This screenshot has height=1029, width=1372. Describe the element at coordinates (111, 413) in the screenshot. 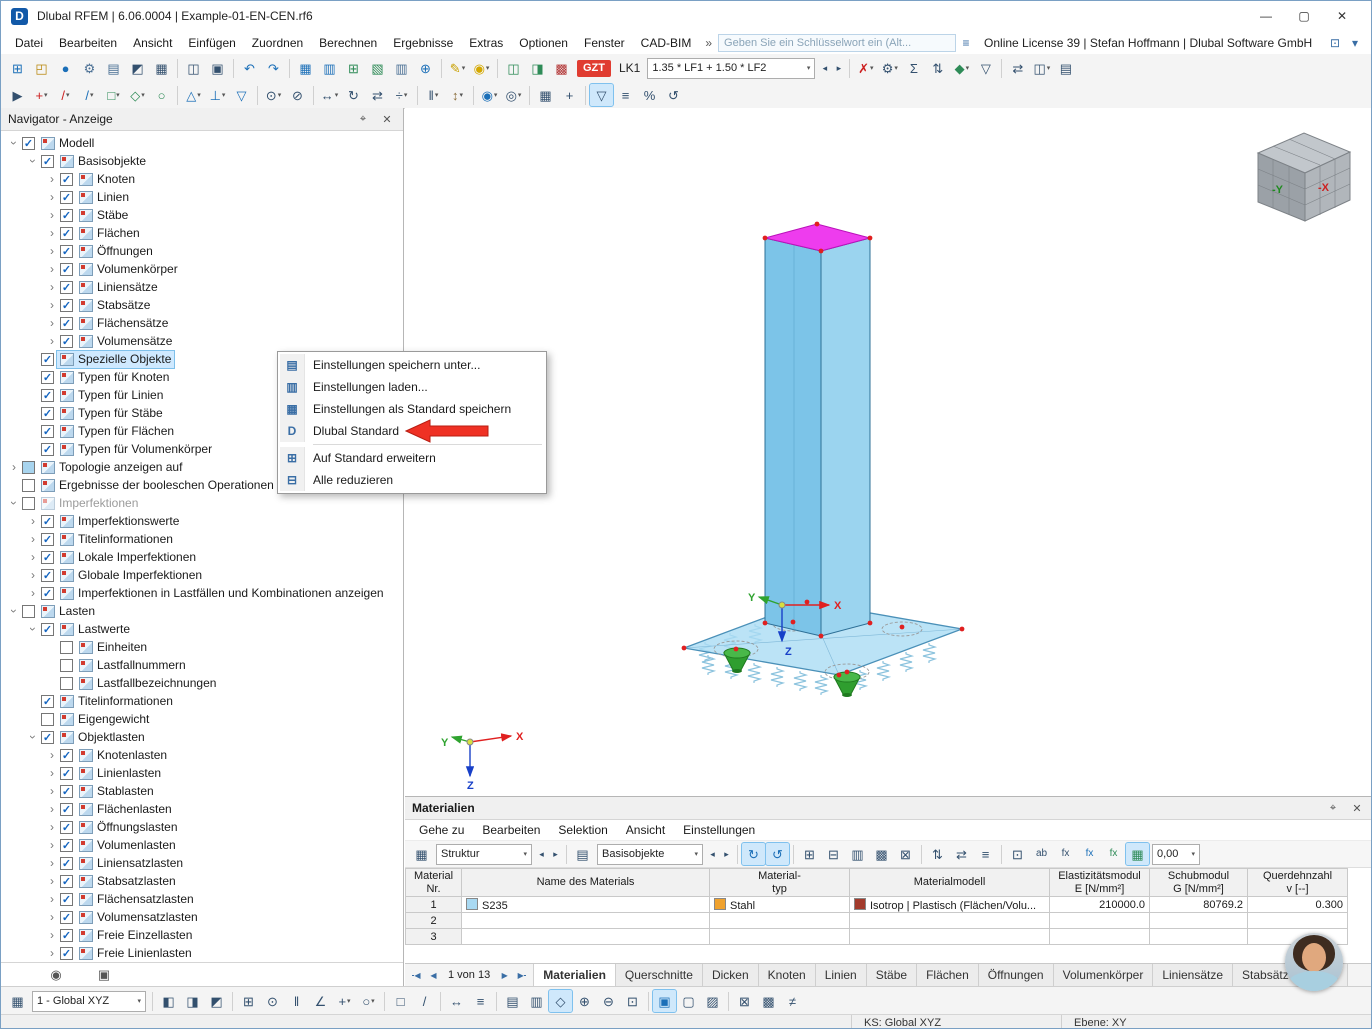

I see `tree-item-body: Typen für Stäbe` at that location.